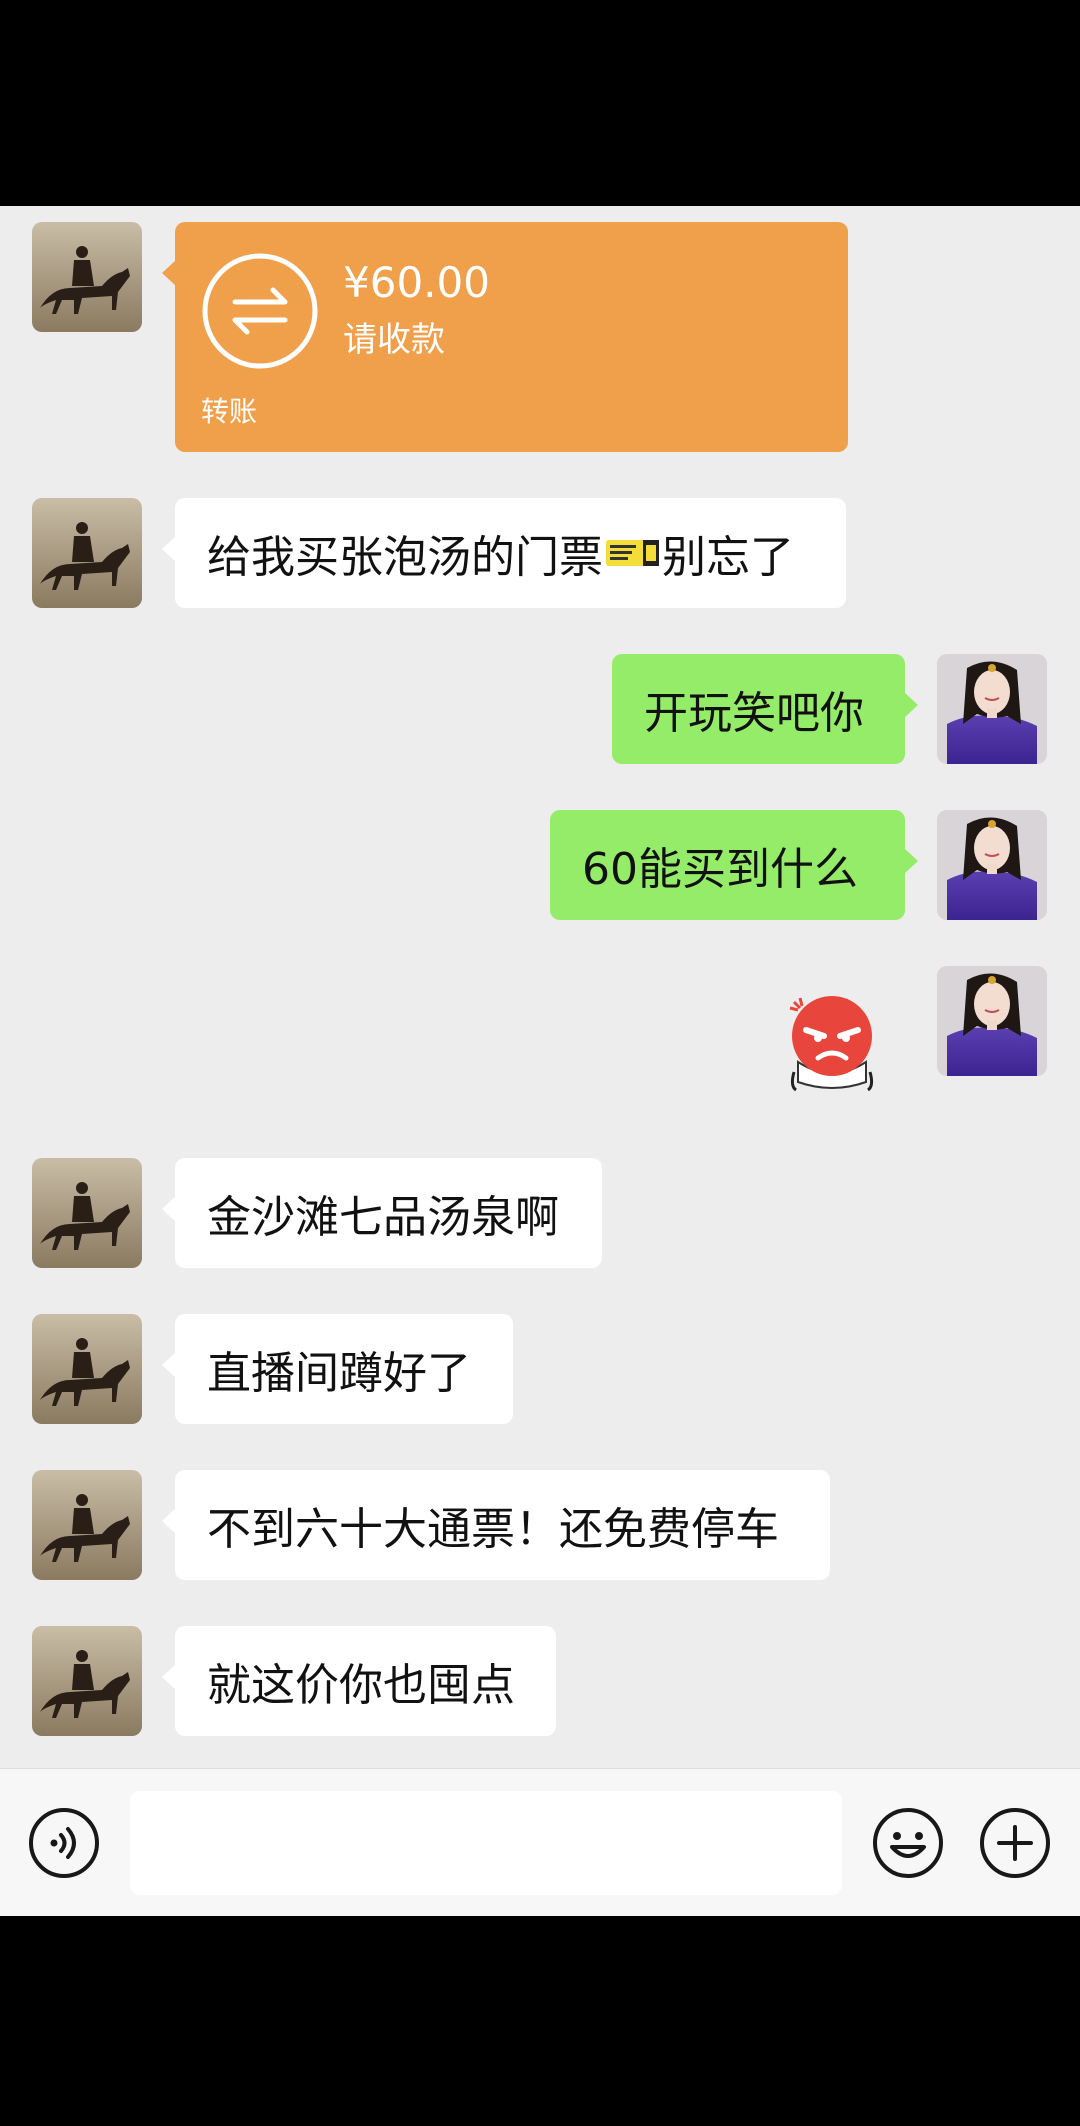 The height and width of the screenshot is (2126, 1080). I want to click on voice-icon, so click(64, 1843).